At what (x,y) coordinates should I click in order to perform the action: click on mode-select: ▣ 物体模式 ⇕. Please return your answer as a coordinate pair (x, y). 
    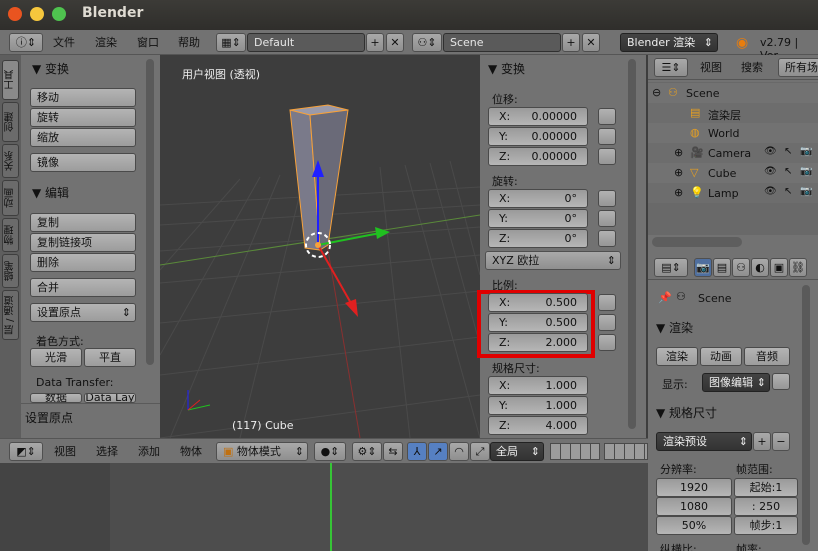
    Looking at the image, I should click on (262, 451).